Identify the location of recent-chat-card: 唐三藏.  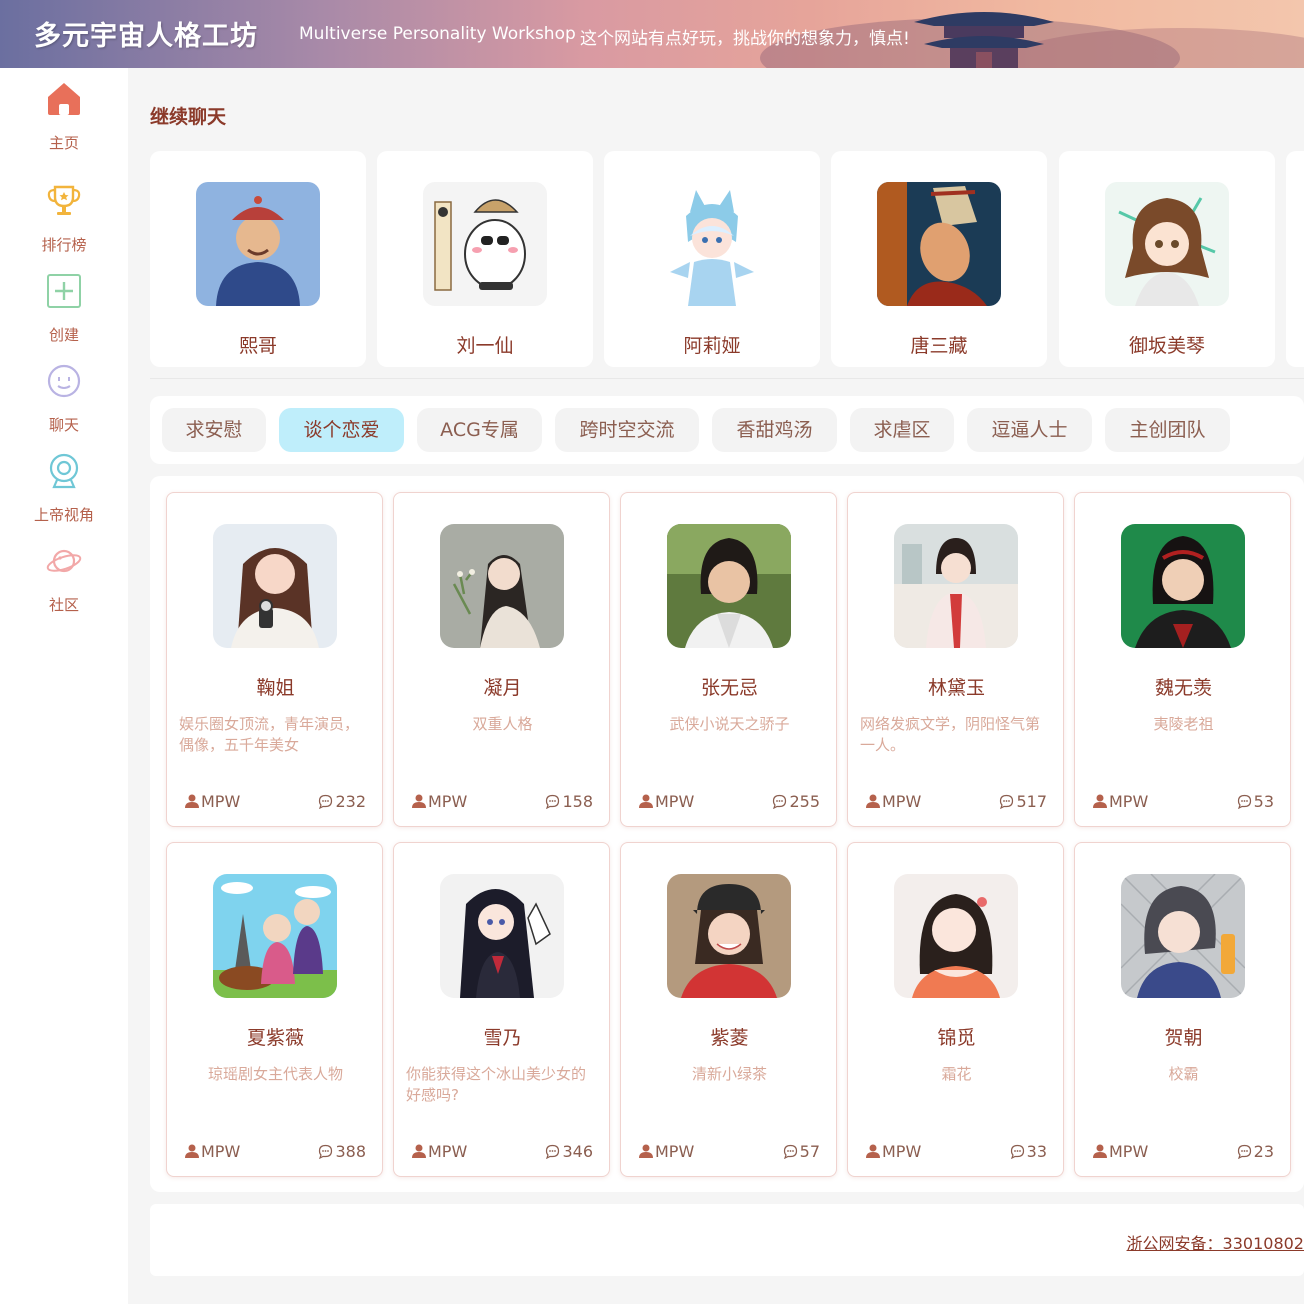
(939, 259).